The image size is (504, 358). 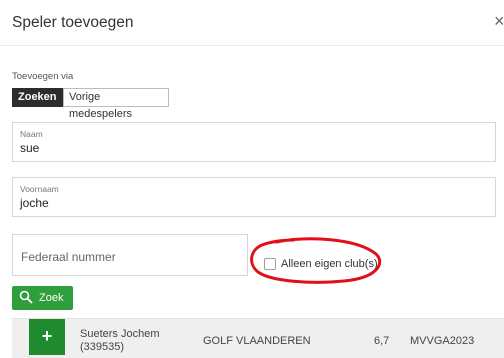 I want to click on naam-value: sue, so click(x=30, y=148).